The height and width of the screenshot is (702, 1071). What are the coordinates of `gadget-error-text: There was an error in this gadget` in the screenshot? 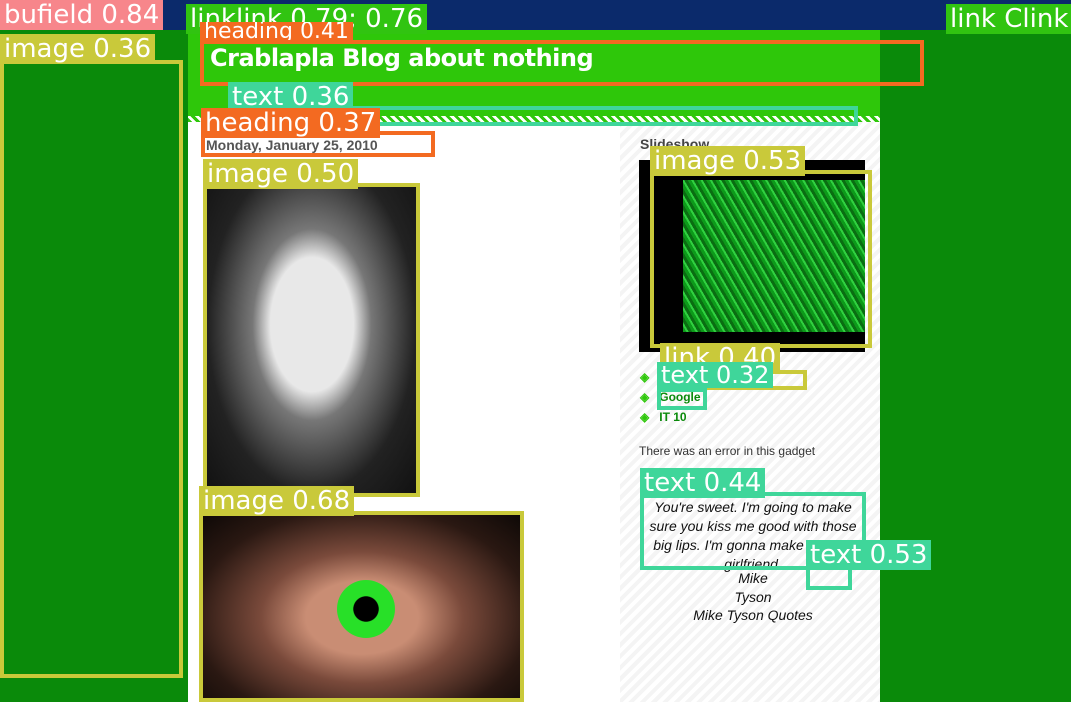 It's located at (727, 451).